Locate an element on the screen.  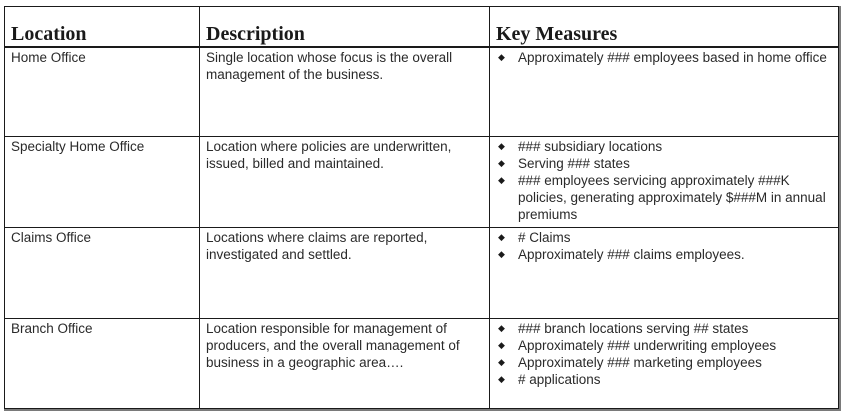
measure-item: ◆ ### subsidiary locations is located at coordinates (664, 146).